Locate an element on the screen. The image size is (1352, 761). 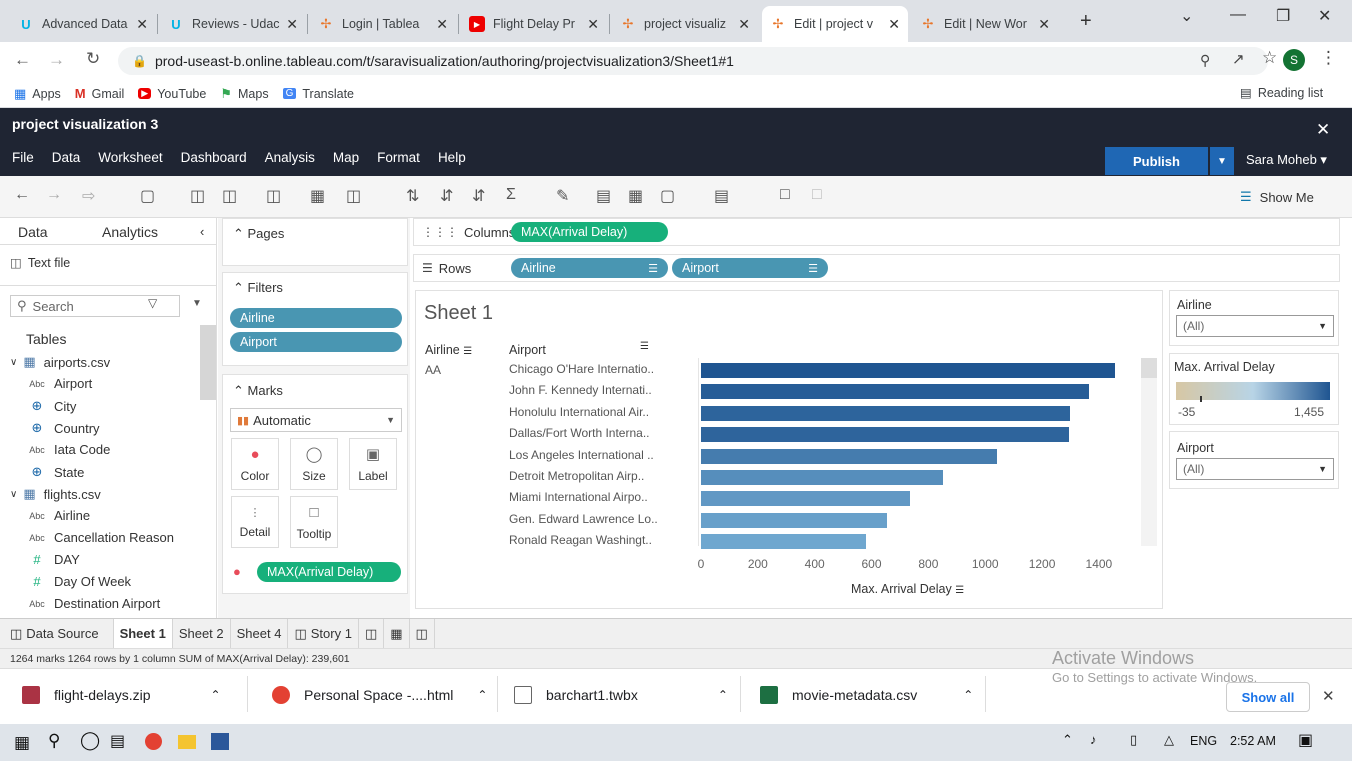
replay-icon: ⇨ is located at coordinates (88, 196).